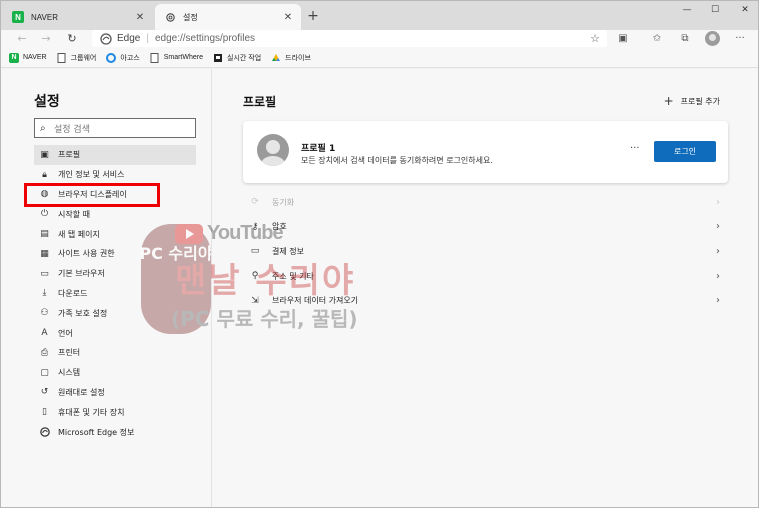  What do you see at coordinates (255, 226) in the screenshot?
I see `key-icon: ⚷` at bounding box center [255, 226].